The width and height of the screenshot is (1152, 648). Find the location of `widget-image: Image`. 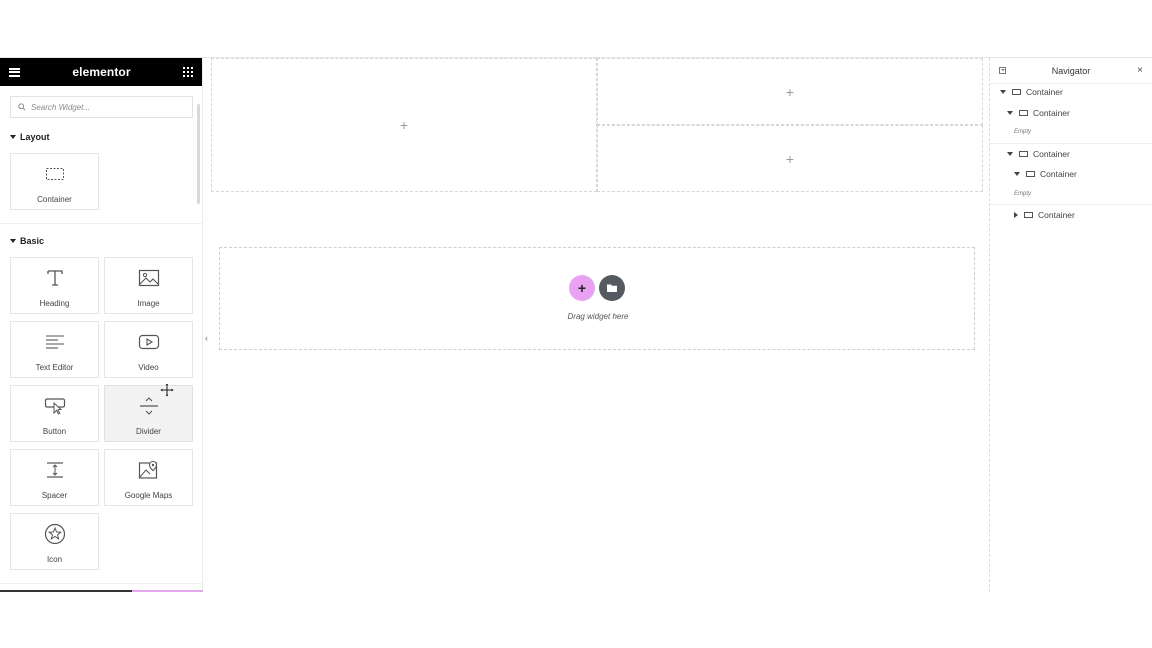

widget-image: Image is located at coordinates (148, 285).